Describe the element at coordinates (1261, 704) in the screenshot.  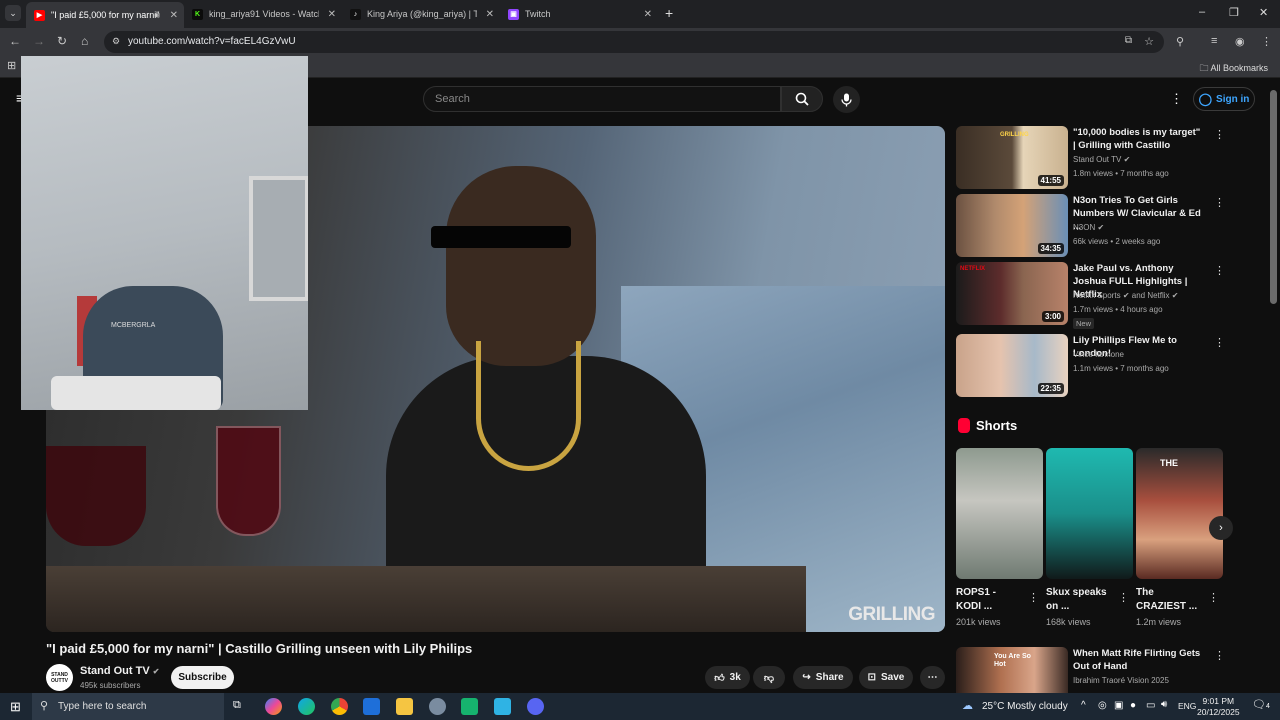
I see `notification-icon: 🗨︎4` at that location.